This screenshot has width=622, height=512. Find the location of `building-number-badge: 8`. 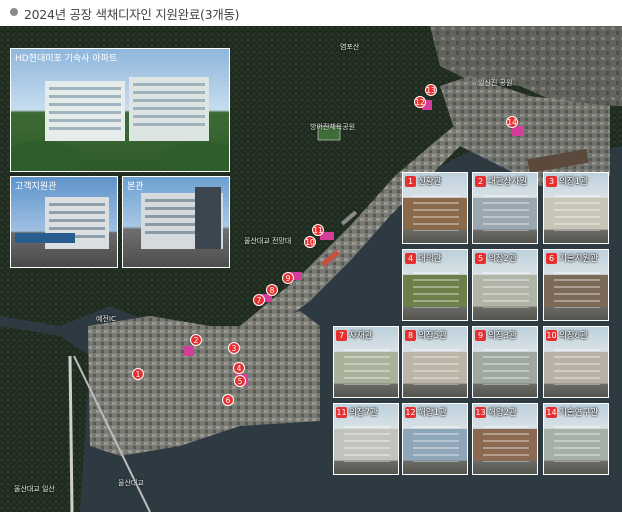

building-number-badge: 8 is located at coordinates (410, 335).